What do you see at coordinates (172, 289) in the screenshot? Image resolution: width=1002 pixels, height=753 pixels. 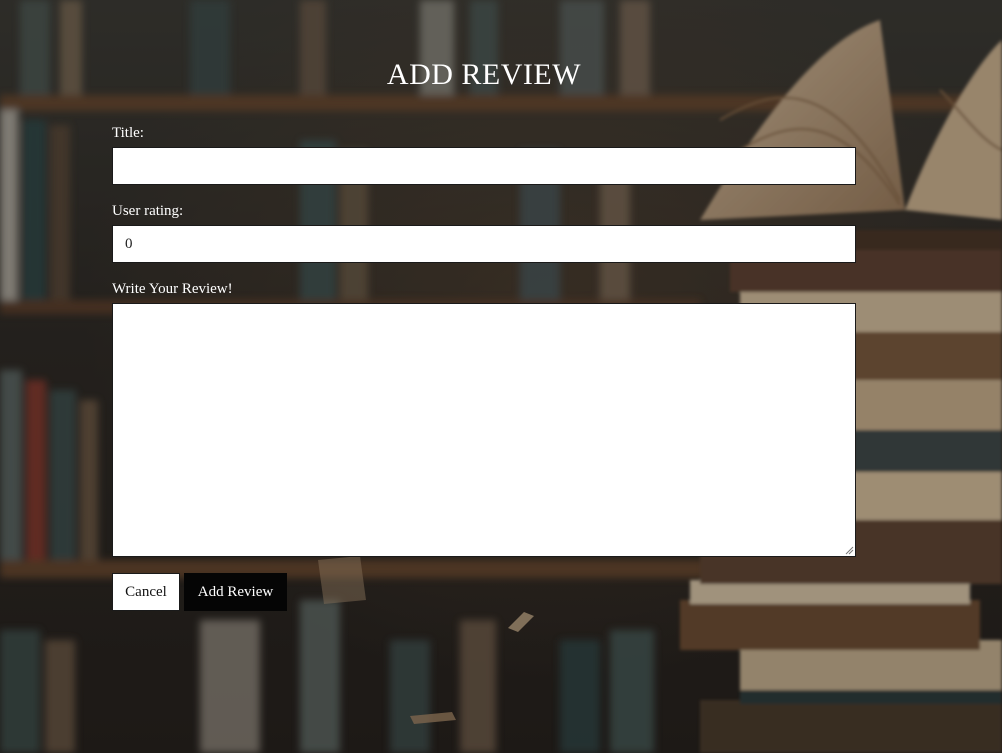 I see `review-label: Write Your Review!` at bounding box center [172, 289].